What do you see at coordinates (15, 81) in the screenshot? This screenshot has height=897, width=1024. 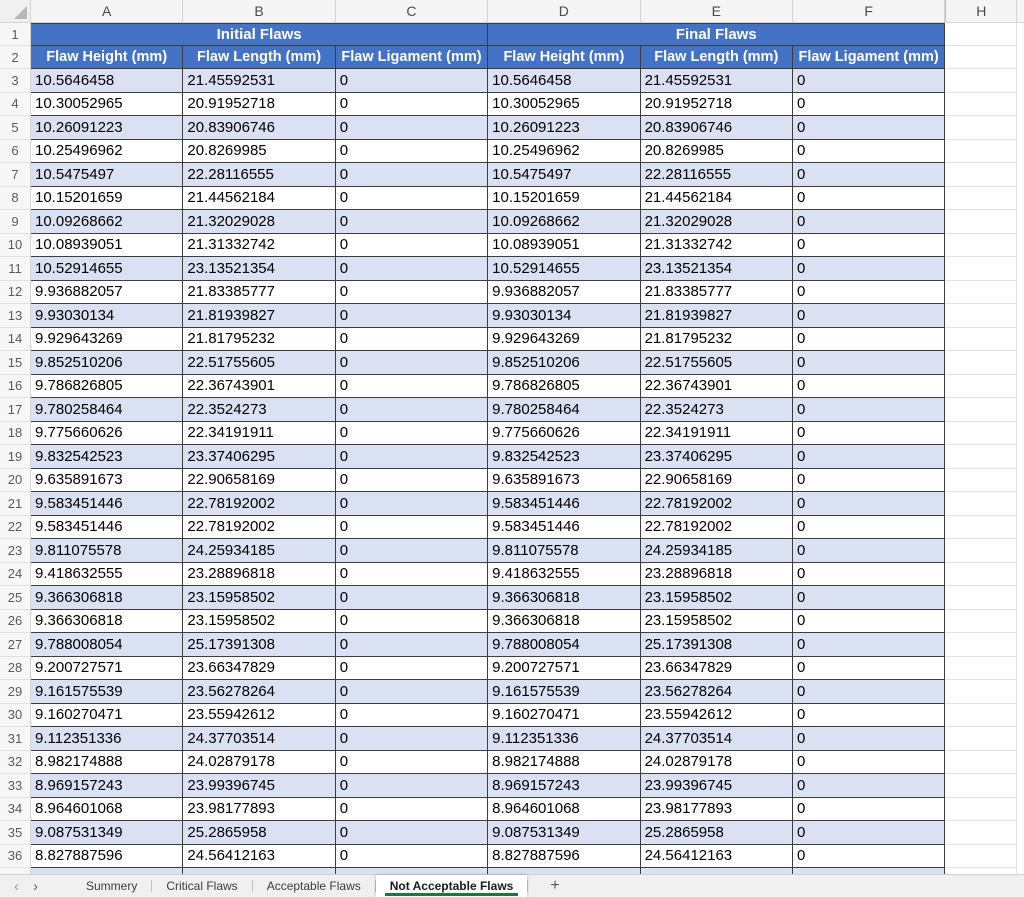 I see `row-number: 3` at bounding box center [15, 81].